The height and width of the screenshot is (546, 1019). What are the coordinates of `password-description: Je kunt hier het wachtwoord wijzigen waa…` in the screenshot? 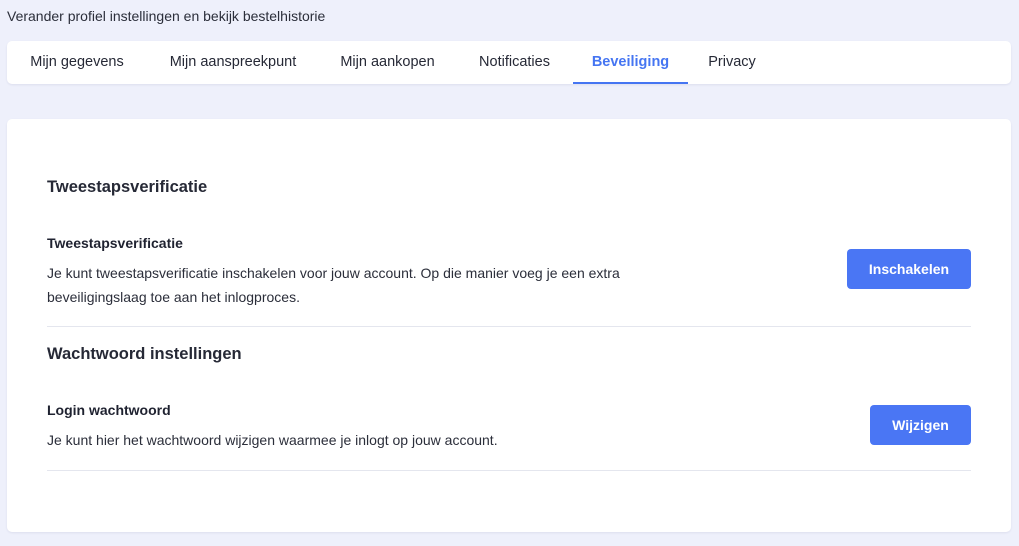 It's located at (272, 440).